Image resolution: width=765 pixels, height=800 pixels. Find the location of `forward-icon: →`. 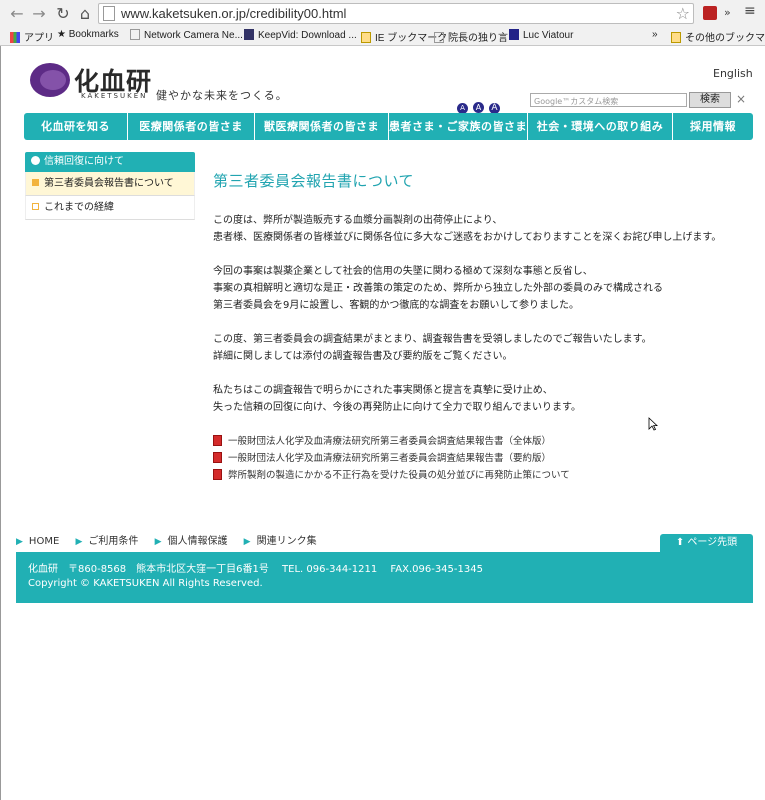

forward-icon: → is located at coordinates (39, 14).